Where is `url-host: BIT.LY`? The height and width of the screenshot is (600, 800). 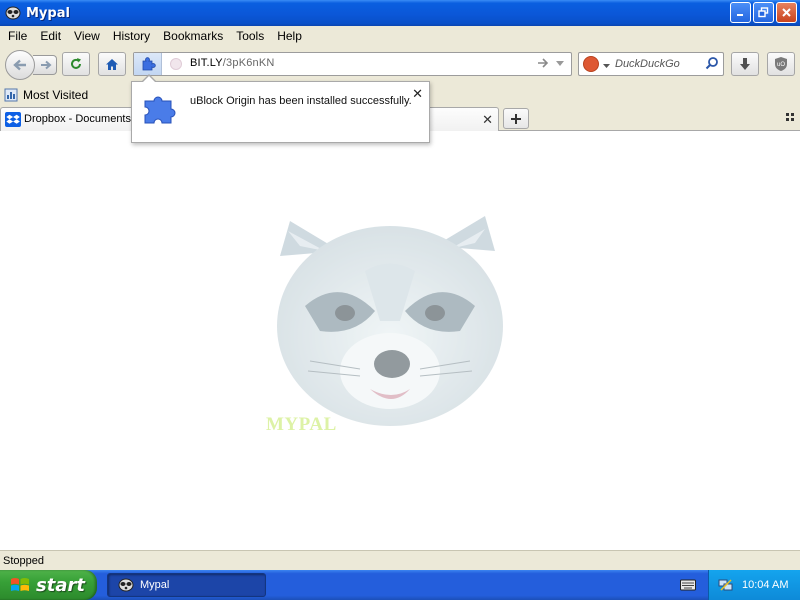 url-host: BIT.LY is located at coordinates (206, 63).